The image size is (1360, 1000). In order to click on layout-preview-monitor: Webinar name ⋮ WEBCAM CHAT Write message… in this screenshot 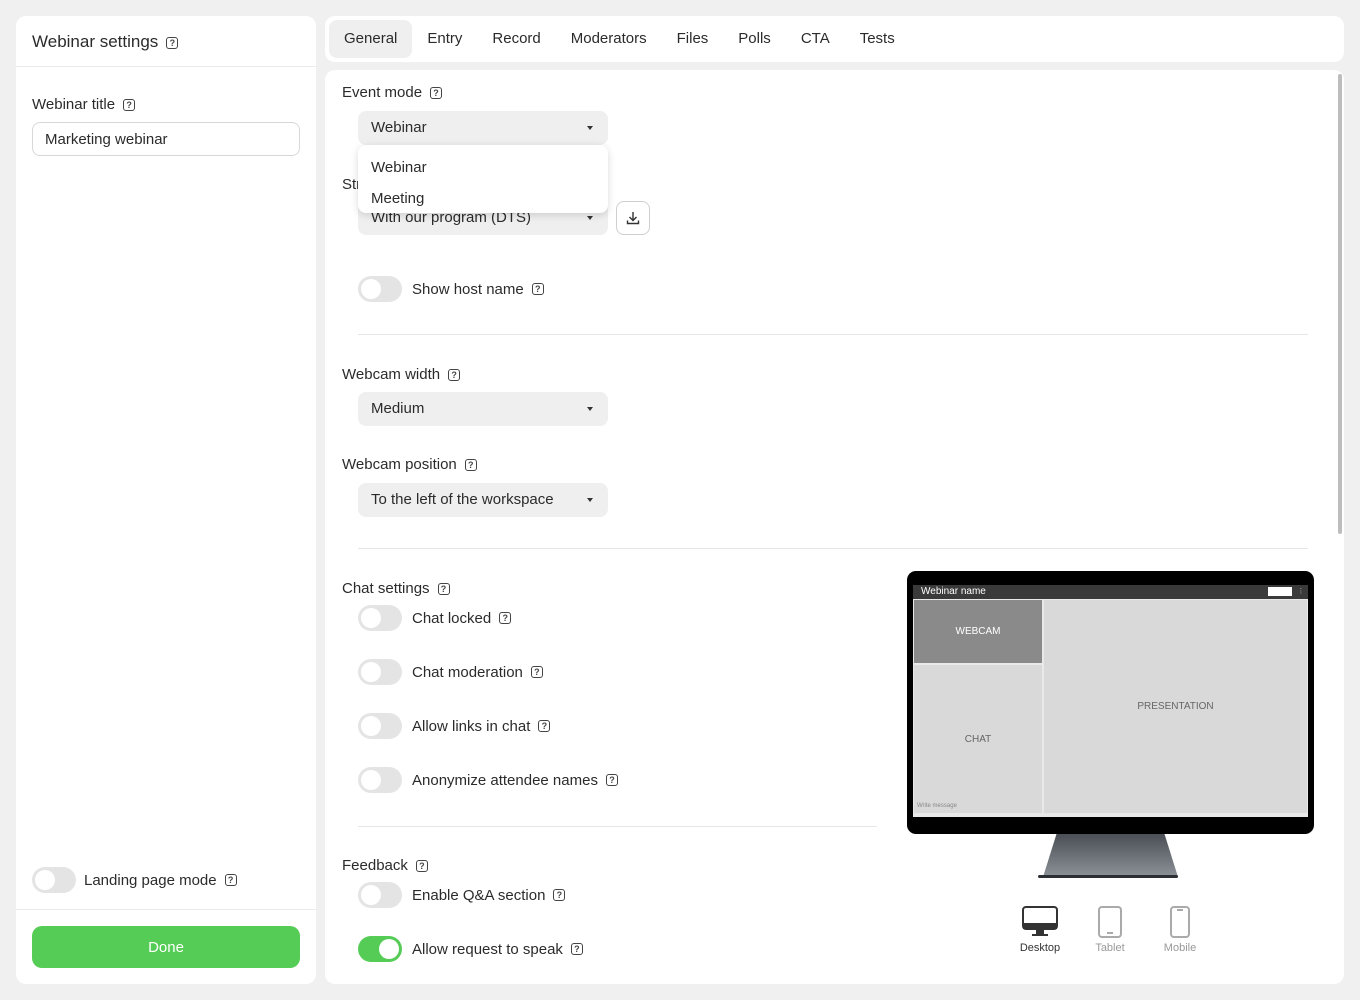, I will do `click(1110, 702)`.